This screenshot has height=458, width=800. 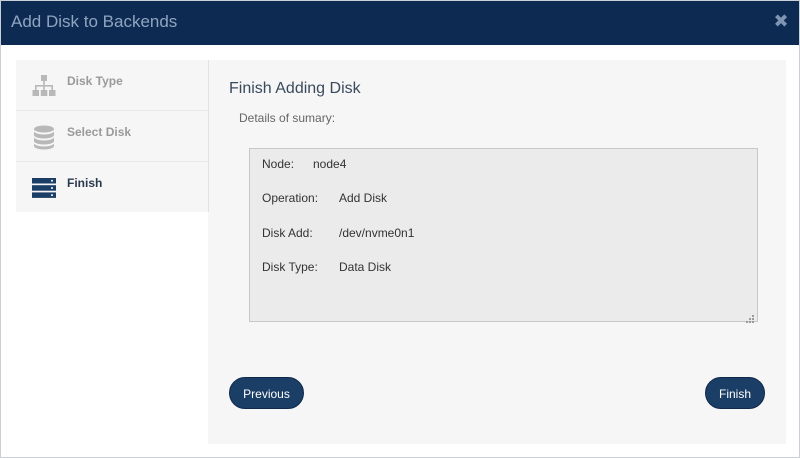 What do you see at coordinates (750, 316) in the screenshot?
I see `resize-grip-icon` at bounding box center [750, 316].